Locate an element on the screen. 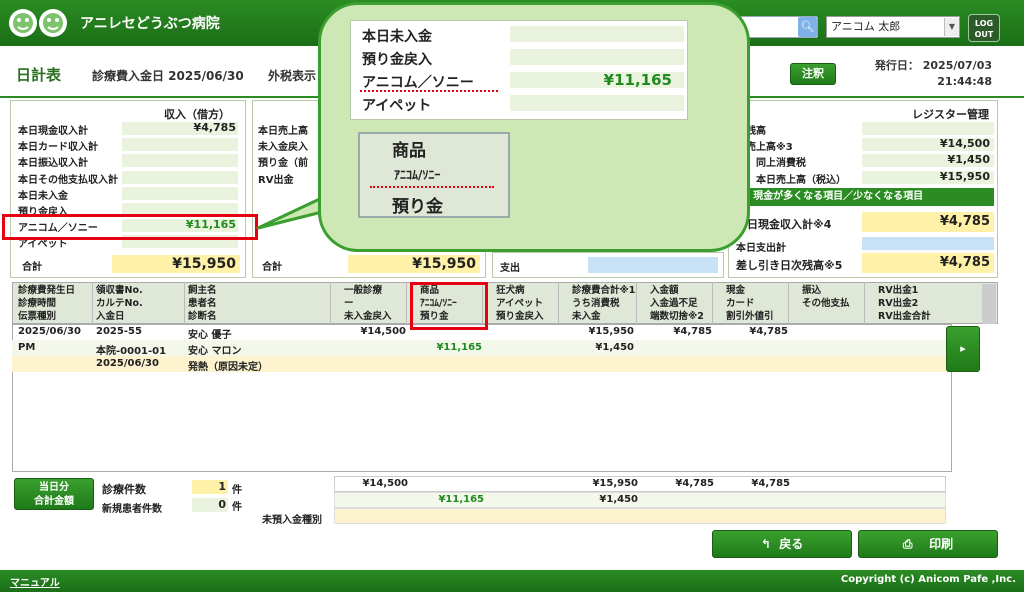  expense-total-label: 本日支出計 is located at coordinates (761, 248).